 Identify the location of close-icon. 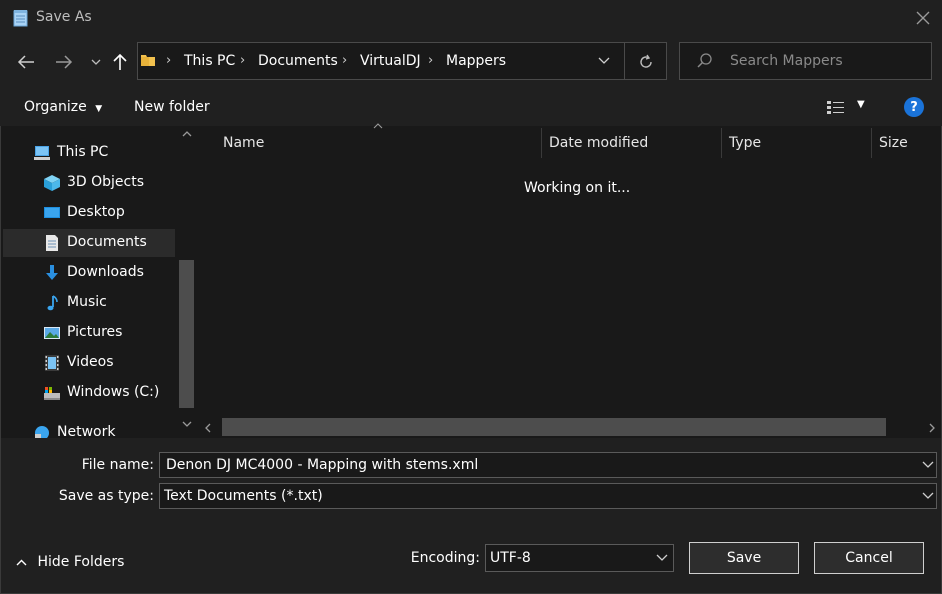
(923, 18).